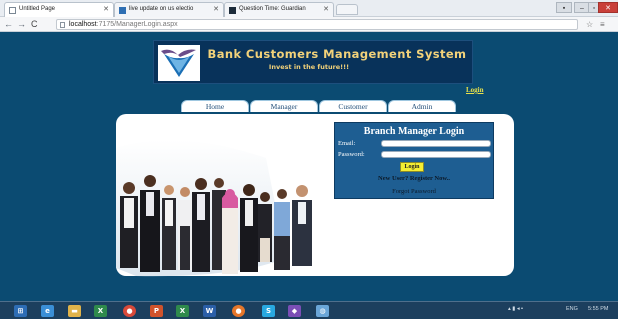  What do you see at coordinates (598, 309) in the screenshot?
I see `clock: 5:55 PM` at bounding box center [598, 309].